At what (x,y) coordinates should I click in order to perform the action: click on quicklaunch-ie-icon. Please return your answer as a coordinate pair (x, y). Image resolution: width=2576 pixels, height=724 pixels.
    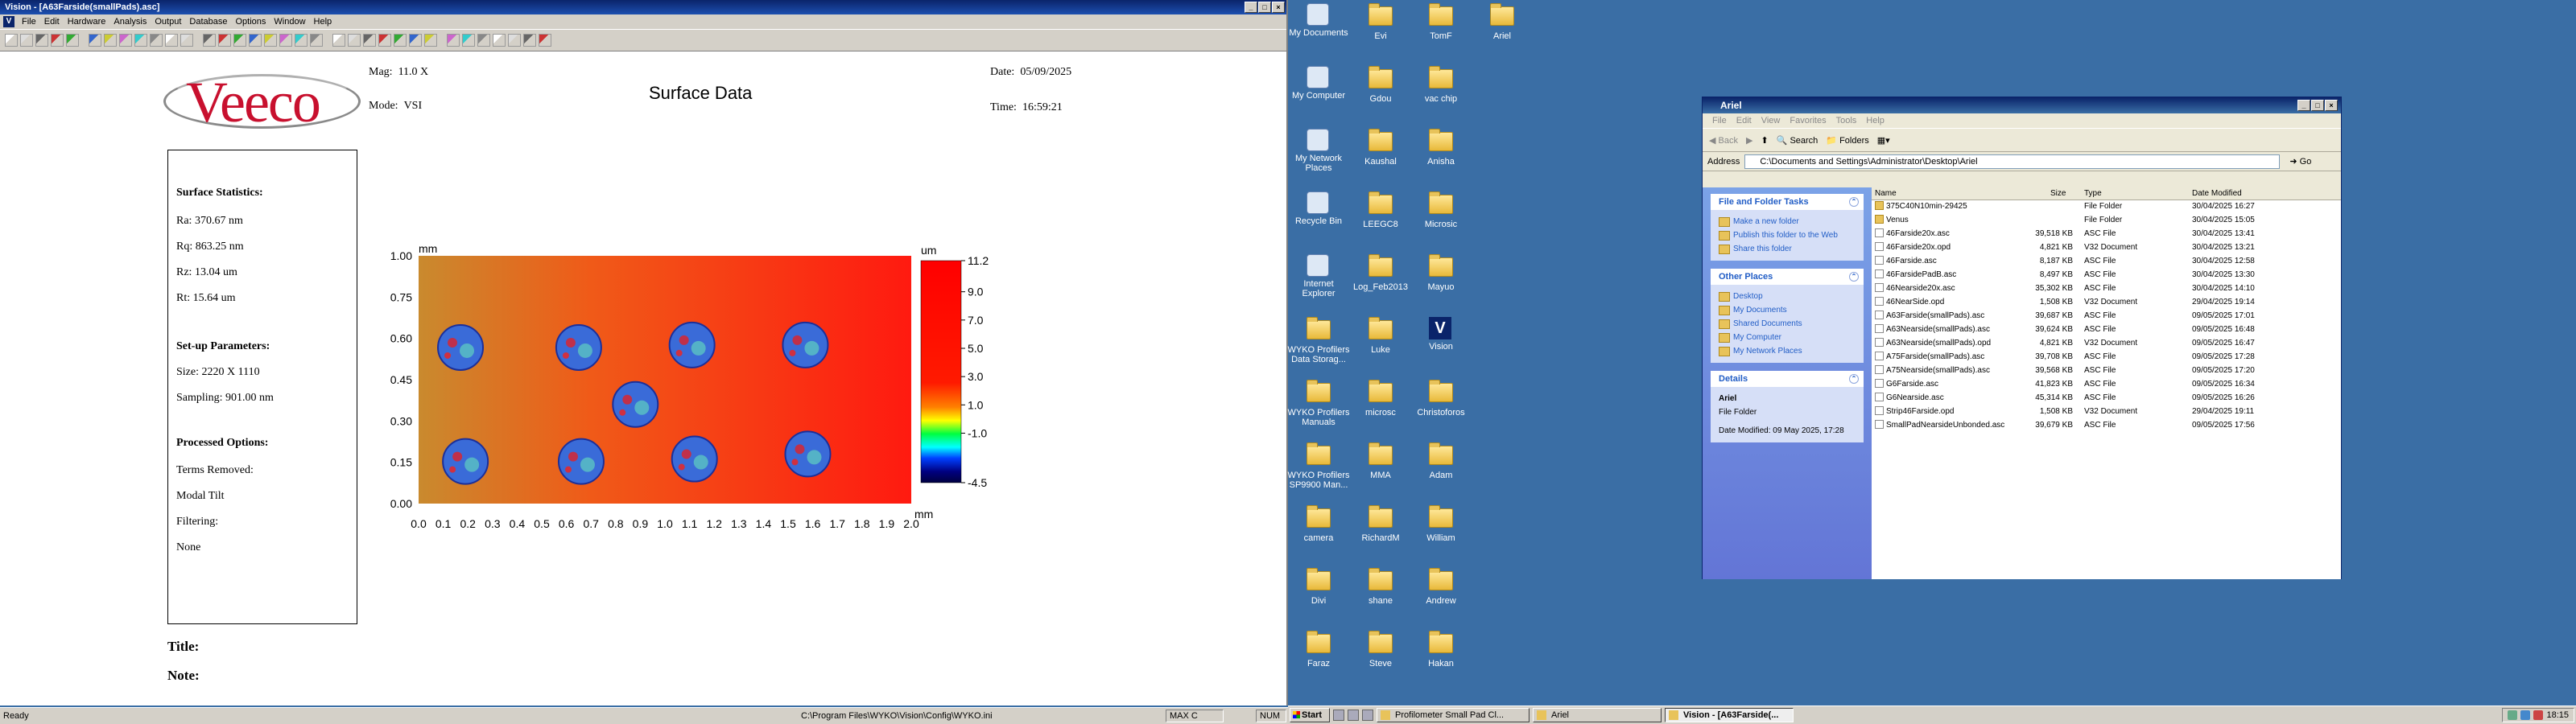
    Looking at the image, I should click on (1353, 715).